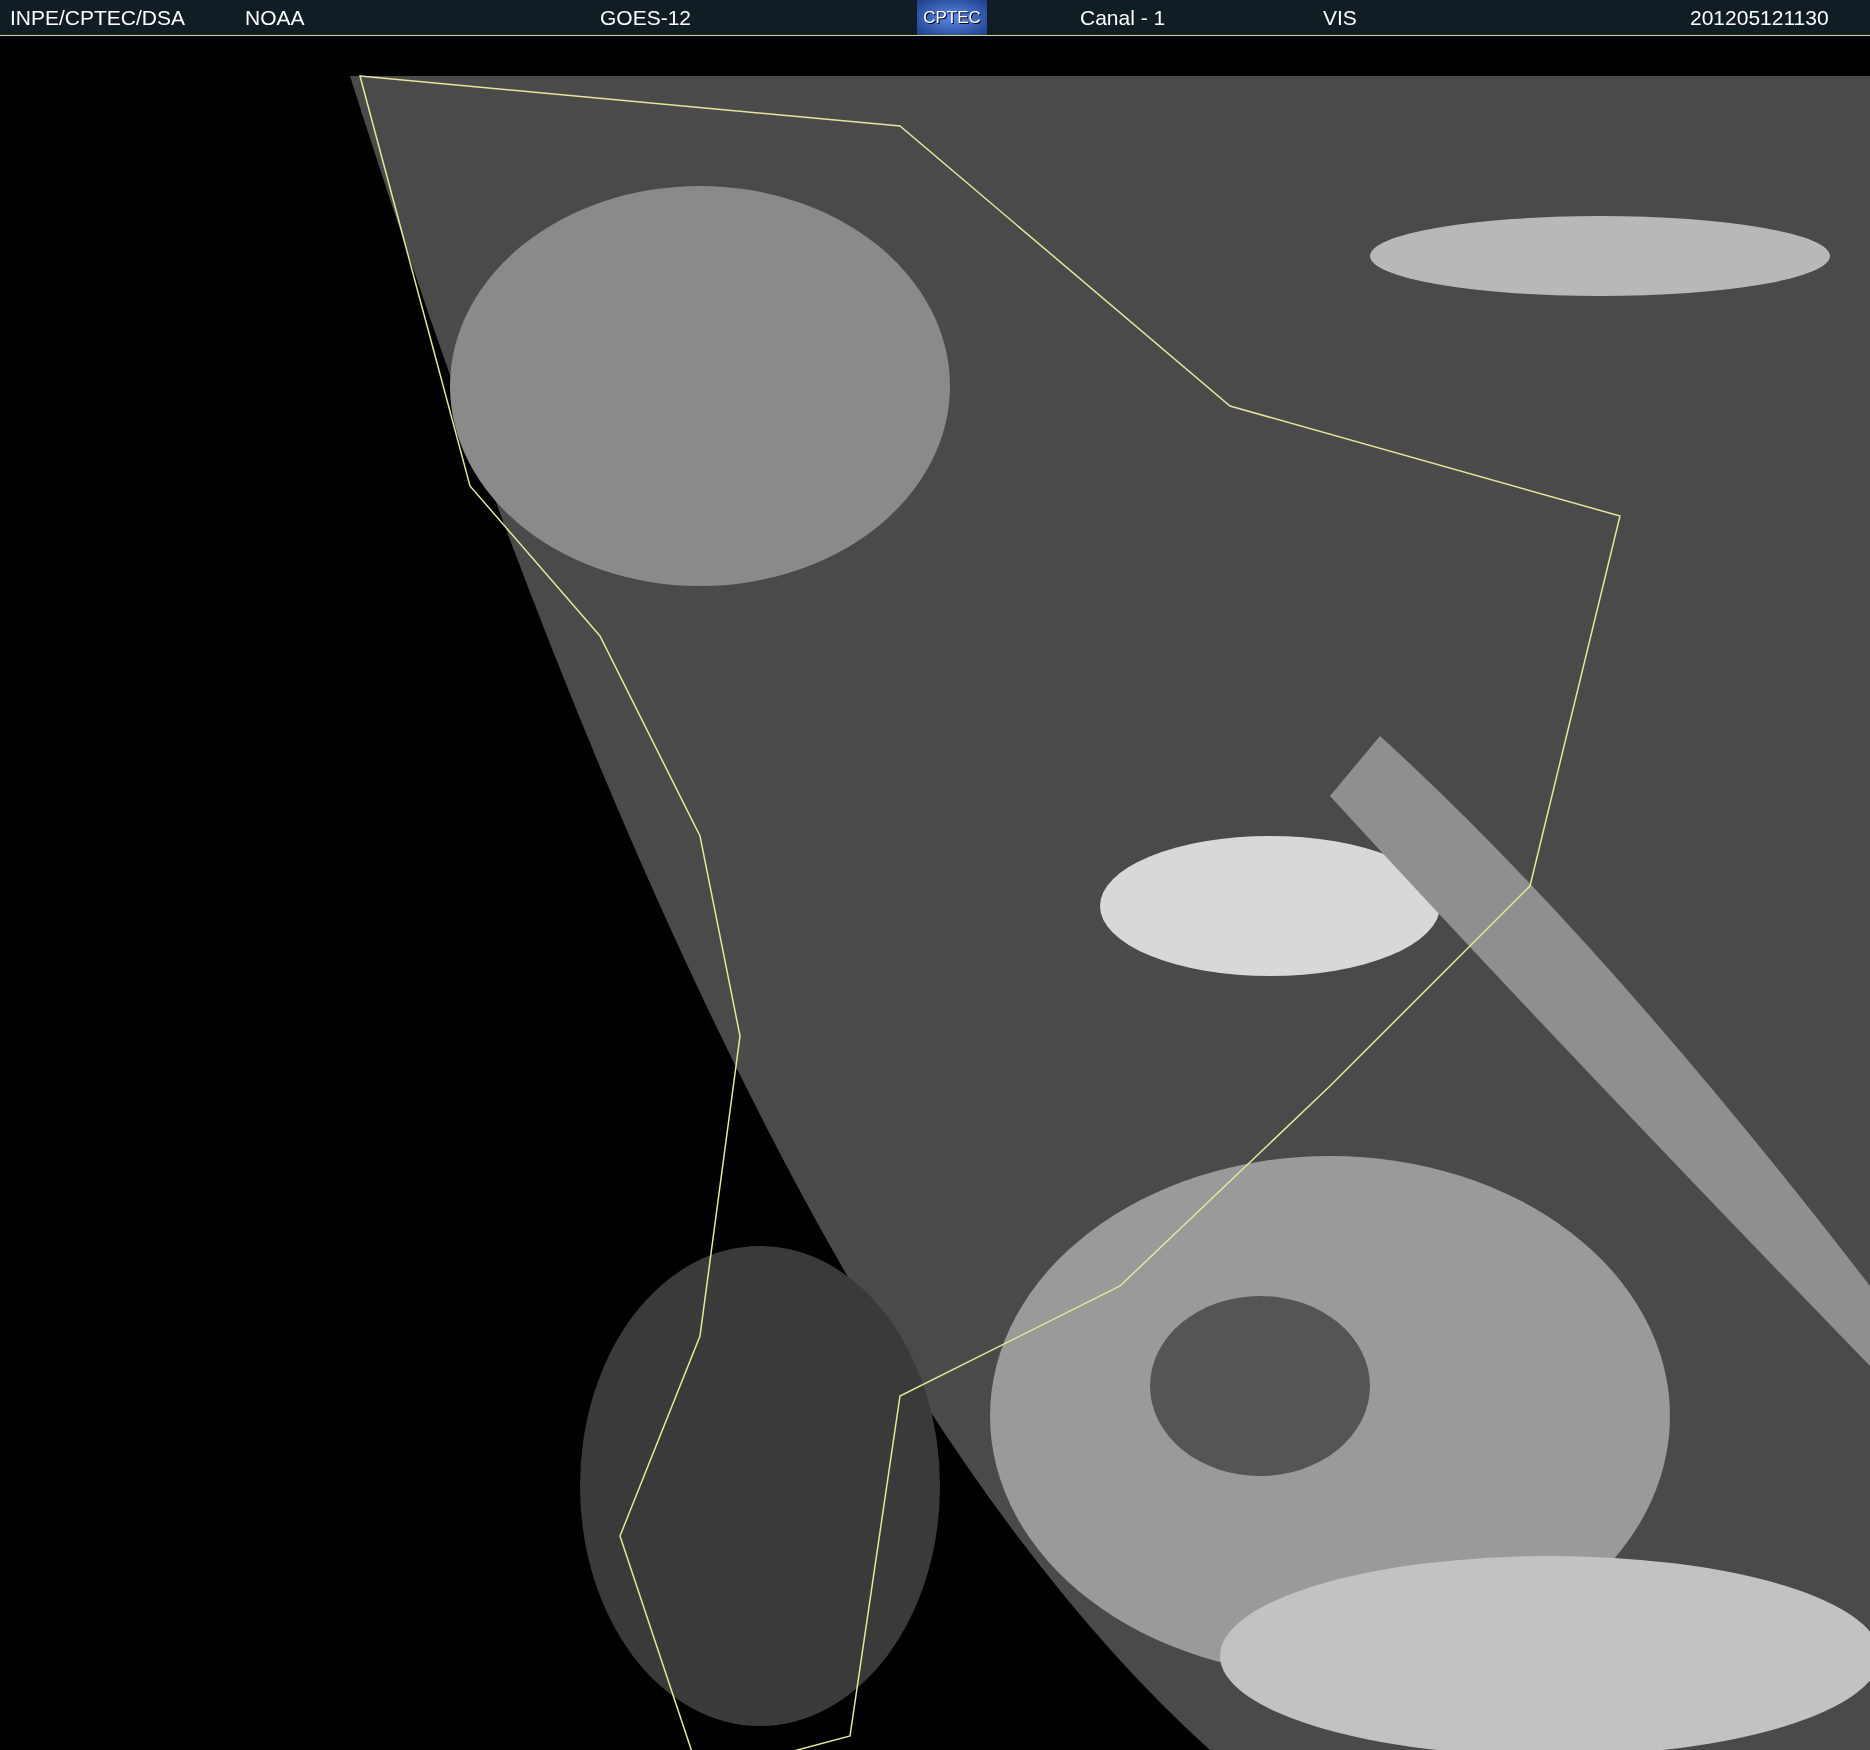 The height and width of the screenshot is (1750, 1870). What do you see at coordinates (98, 18) in the screenshot?
I see `header-label: INPE/CPTEC/DSA` at bounding box center [98, 18].